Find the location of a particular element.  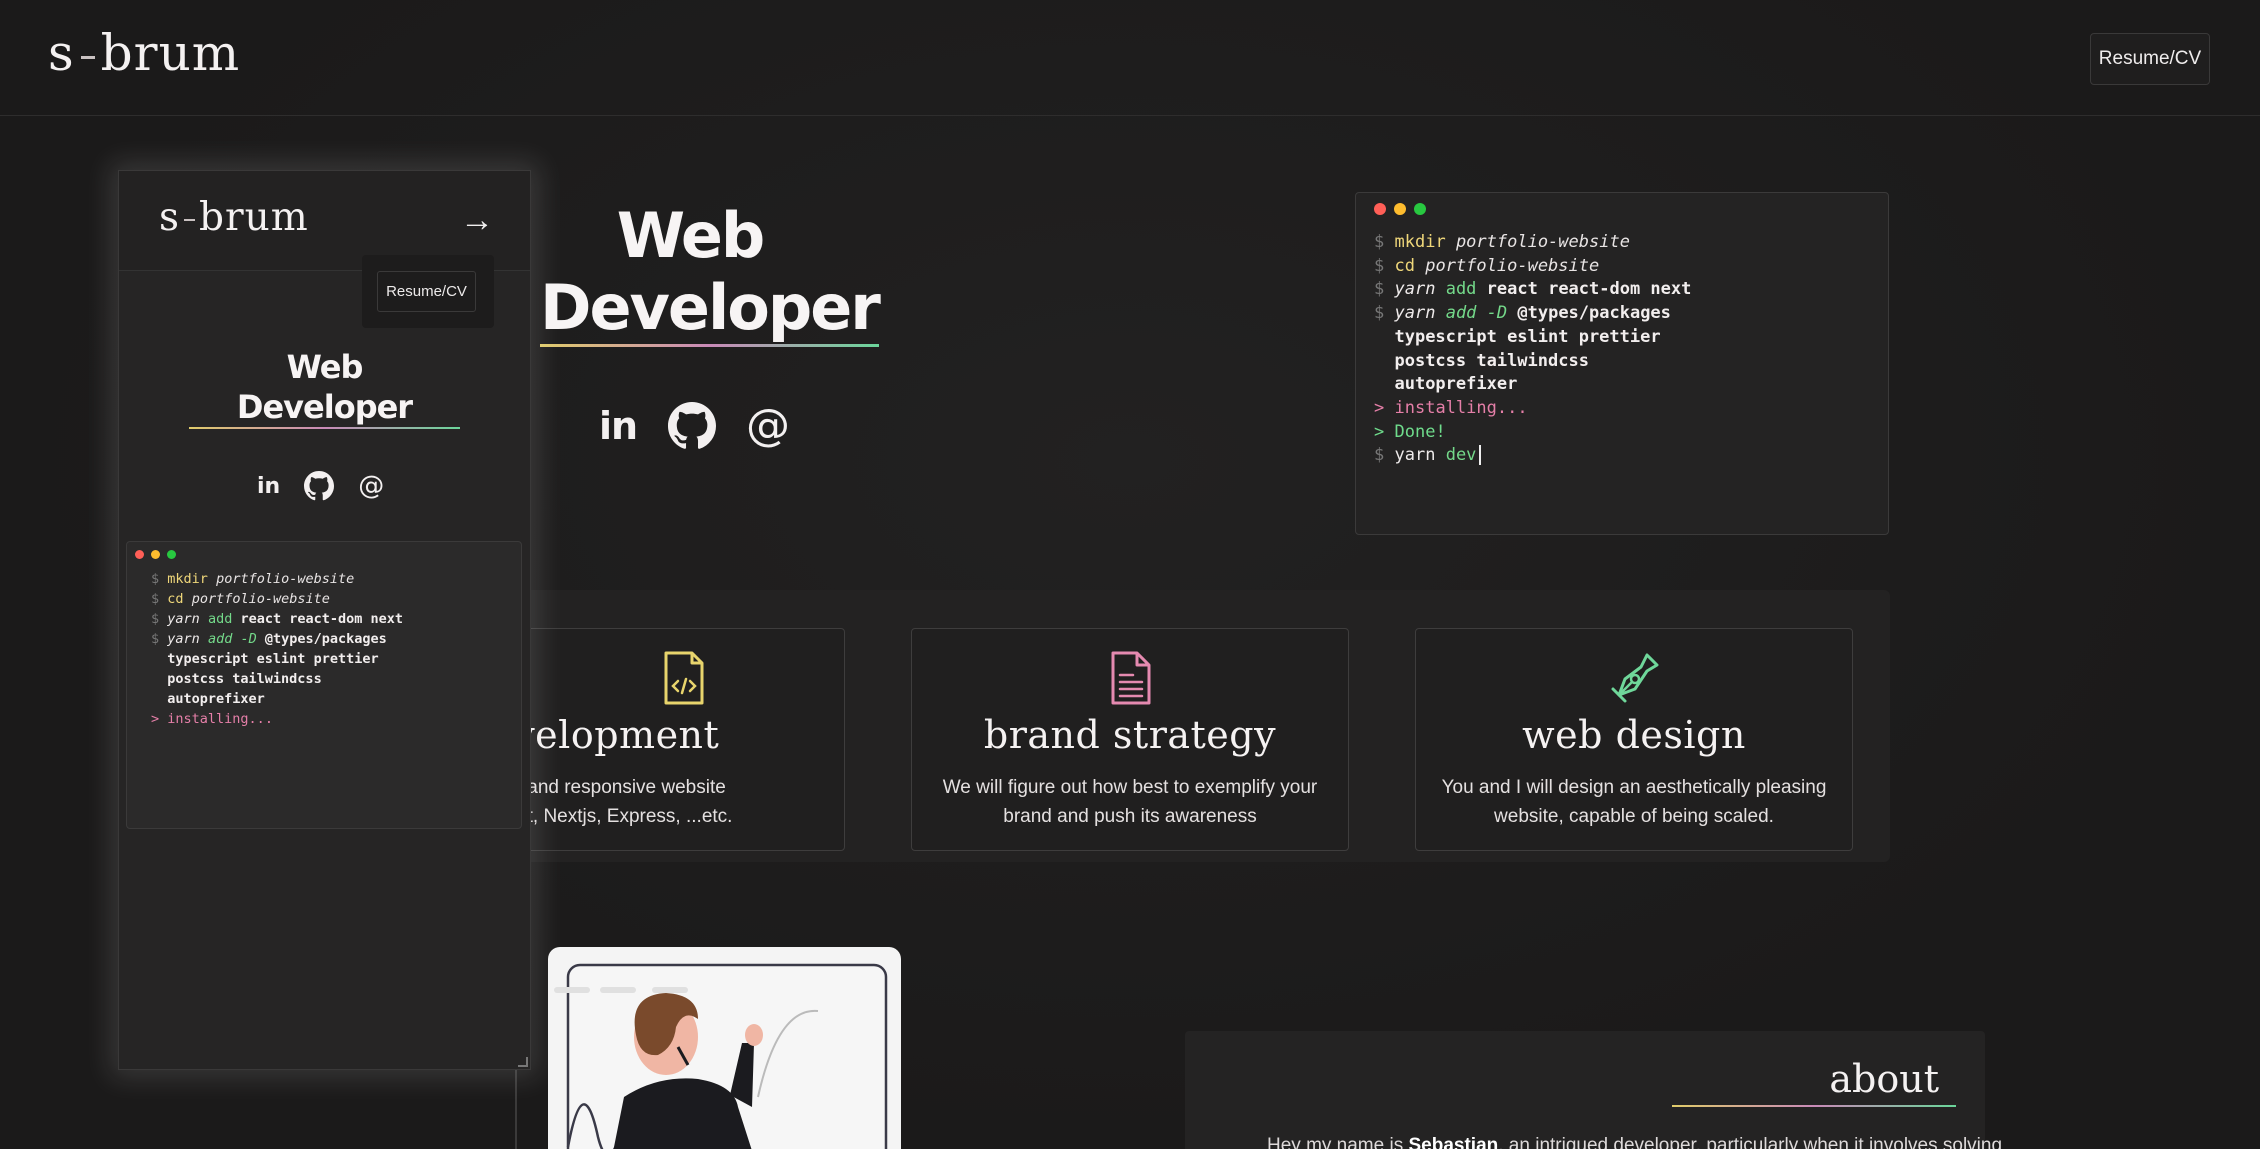

about-heading: about is located at coordinates (1884, 1079).